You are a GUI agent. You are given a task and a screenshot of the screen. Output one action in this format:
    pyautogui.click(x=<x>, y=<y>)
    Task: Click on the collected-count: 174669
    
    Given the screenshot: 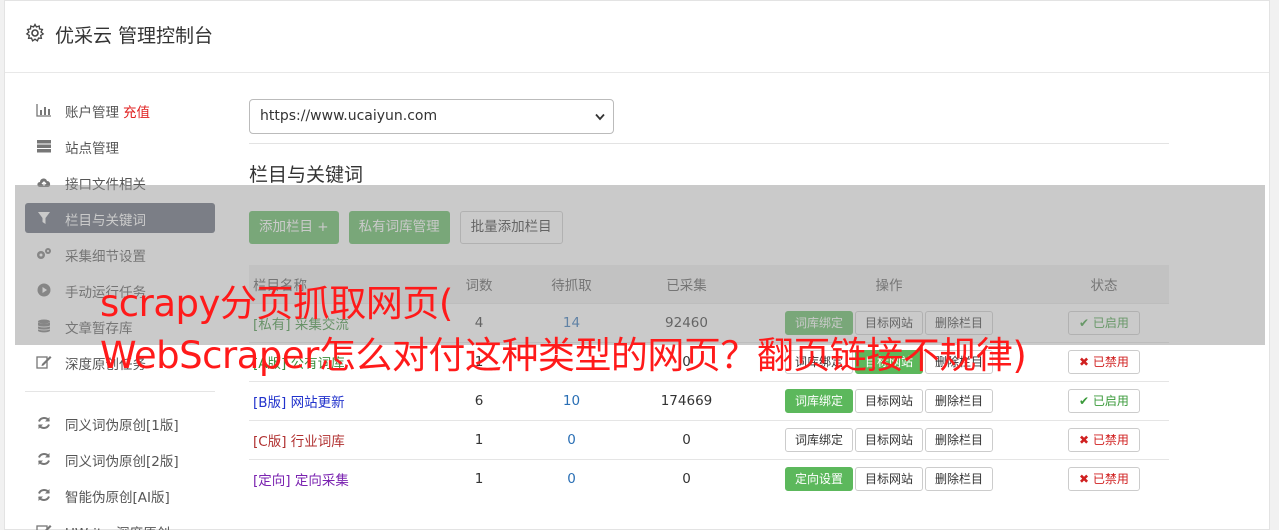 What is the action you would take?
    pyautogui.click(x=686, y=400)
    